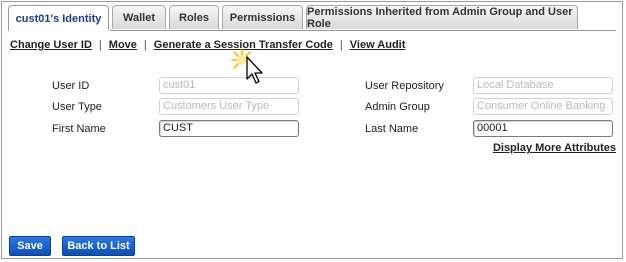  Describe the element at coordinates (229, 128) in the screenshot. I see `first-name-field: CUST` at that location.